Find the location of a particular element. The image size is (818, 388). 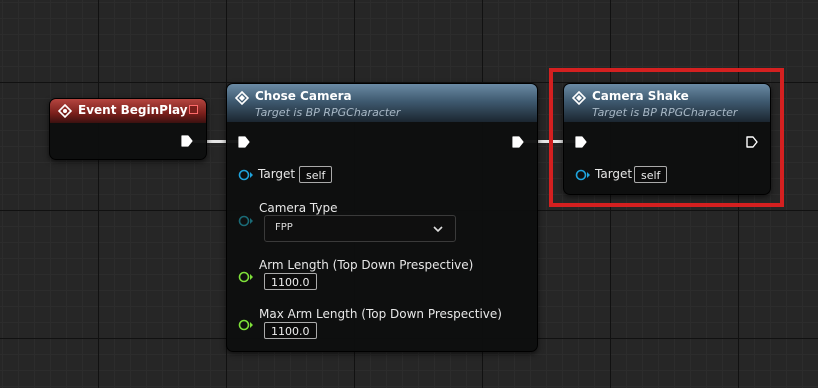

target-value-field: self is located at coordinates (316, 174).